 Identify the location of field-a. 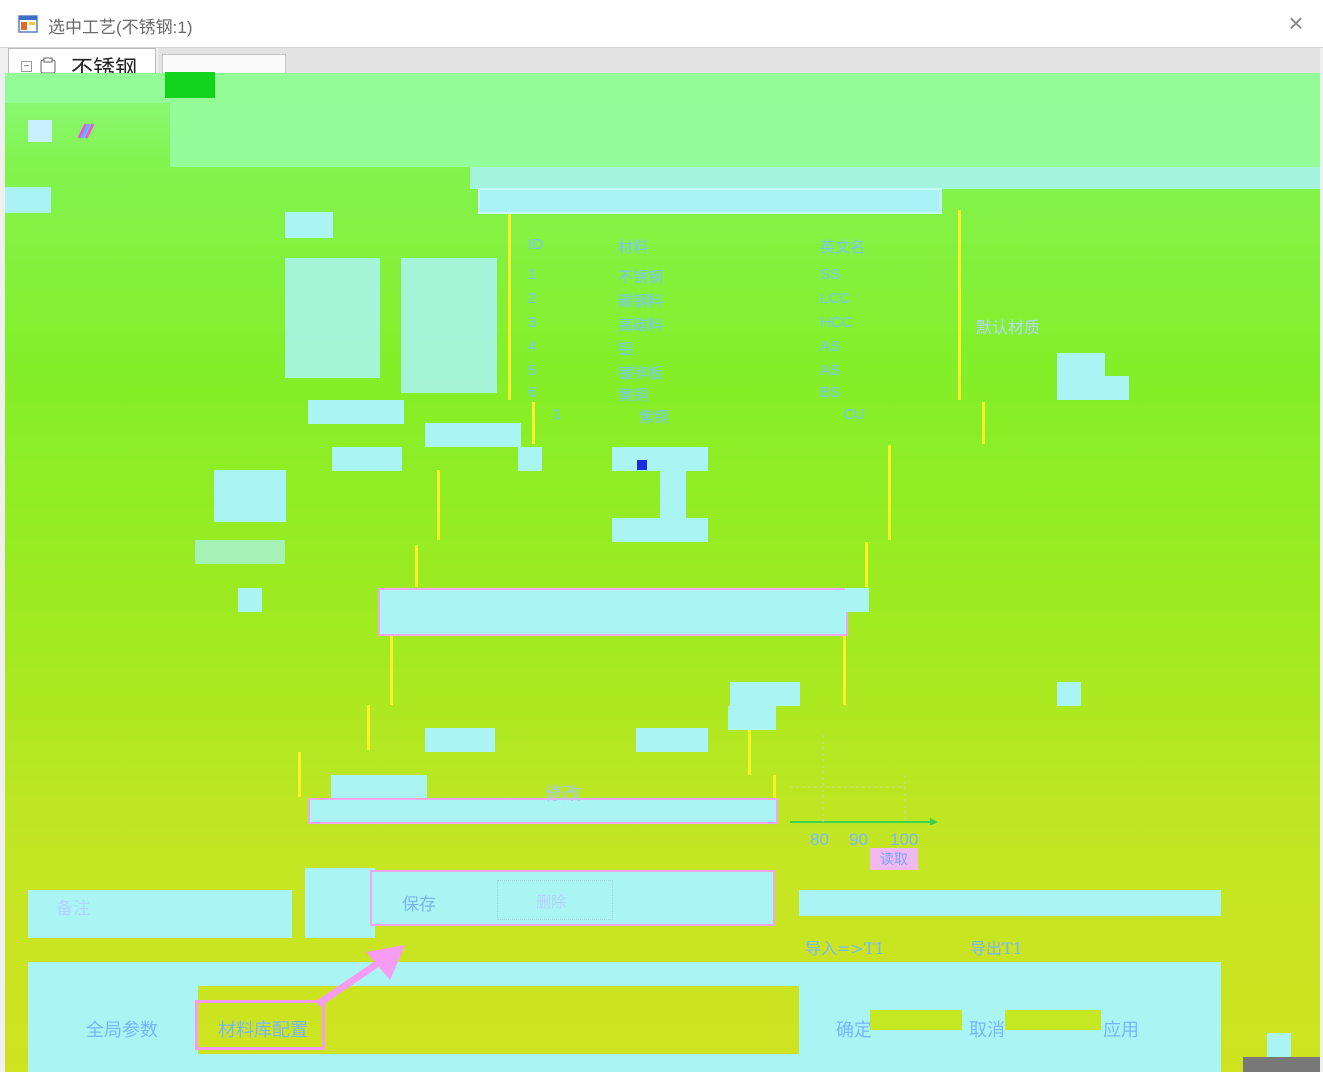
(765, 694).